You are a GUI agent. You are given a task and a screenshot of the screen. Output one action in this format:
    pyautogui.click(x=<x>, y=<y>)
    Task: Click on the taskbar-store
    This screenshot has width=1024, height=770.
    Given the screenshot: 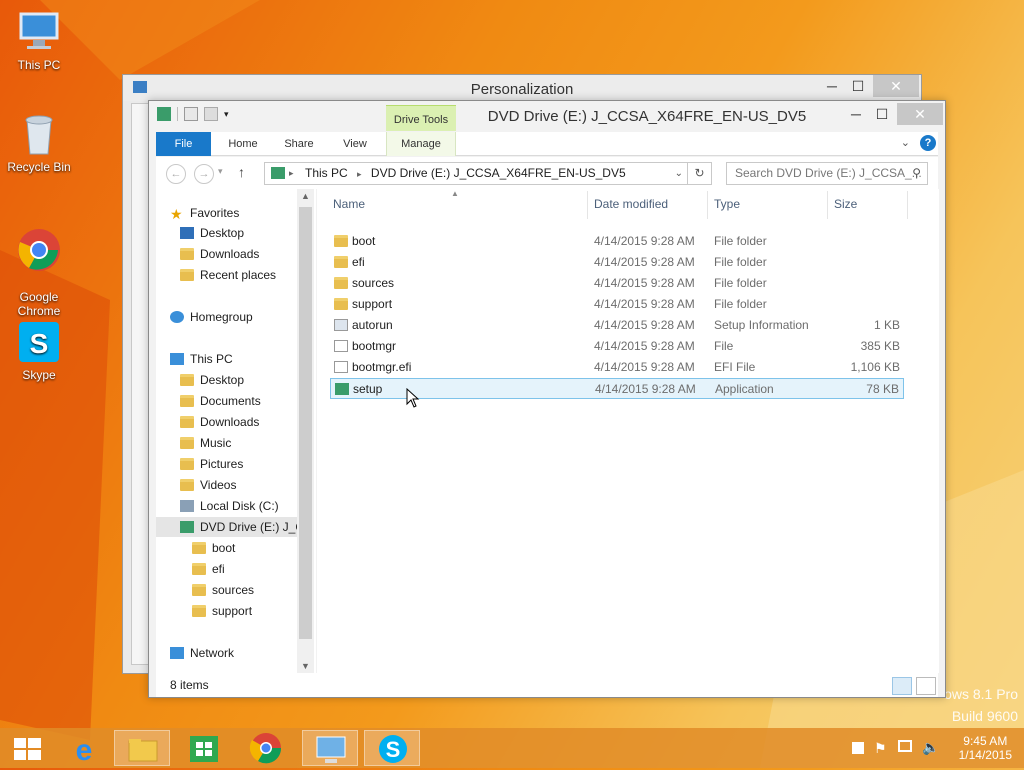 What is the action you would take?
    pyautogui.click(x=204, y=748)
    